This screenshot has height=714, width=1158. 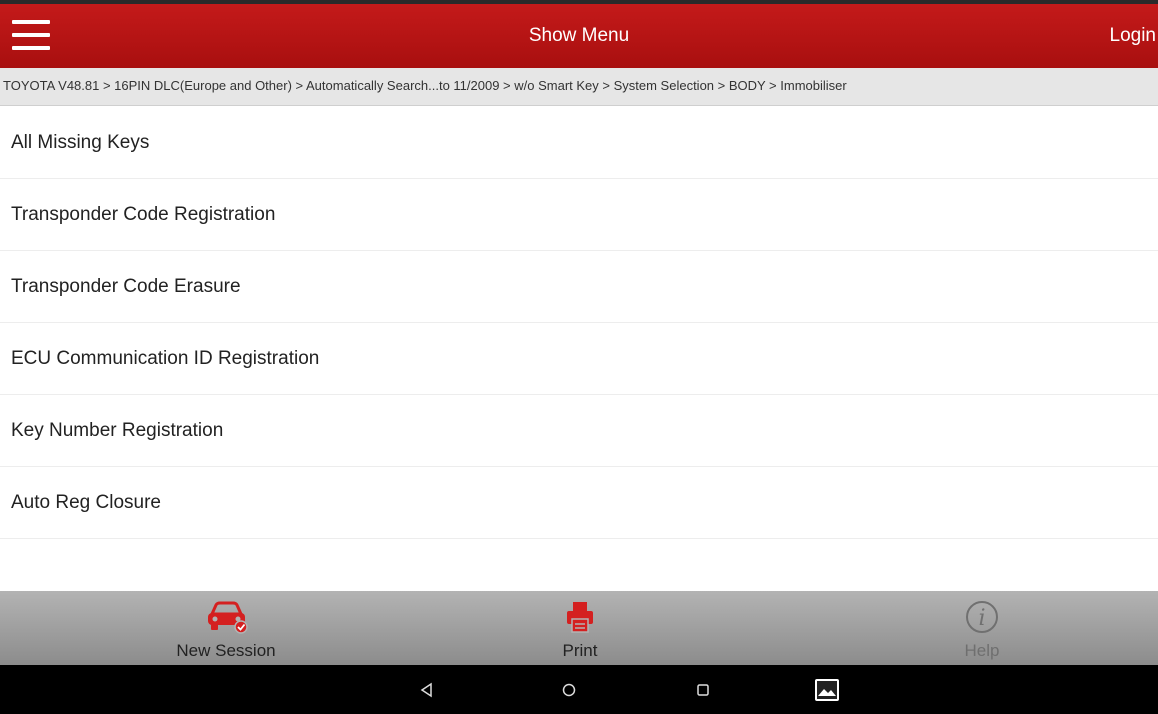 What do you see at coordinates (580, 617) in the screenshot?
I see `printer-icon` at bounding box center [580, 617].